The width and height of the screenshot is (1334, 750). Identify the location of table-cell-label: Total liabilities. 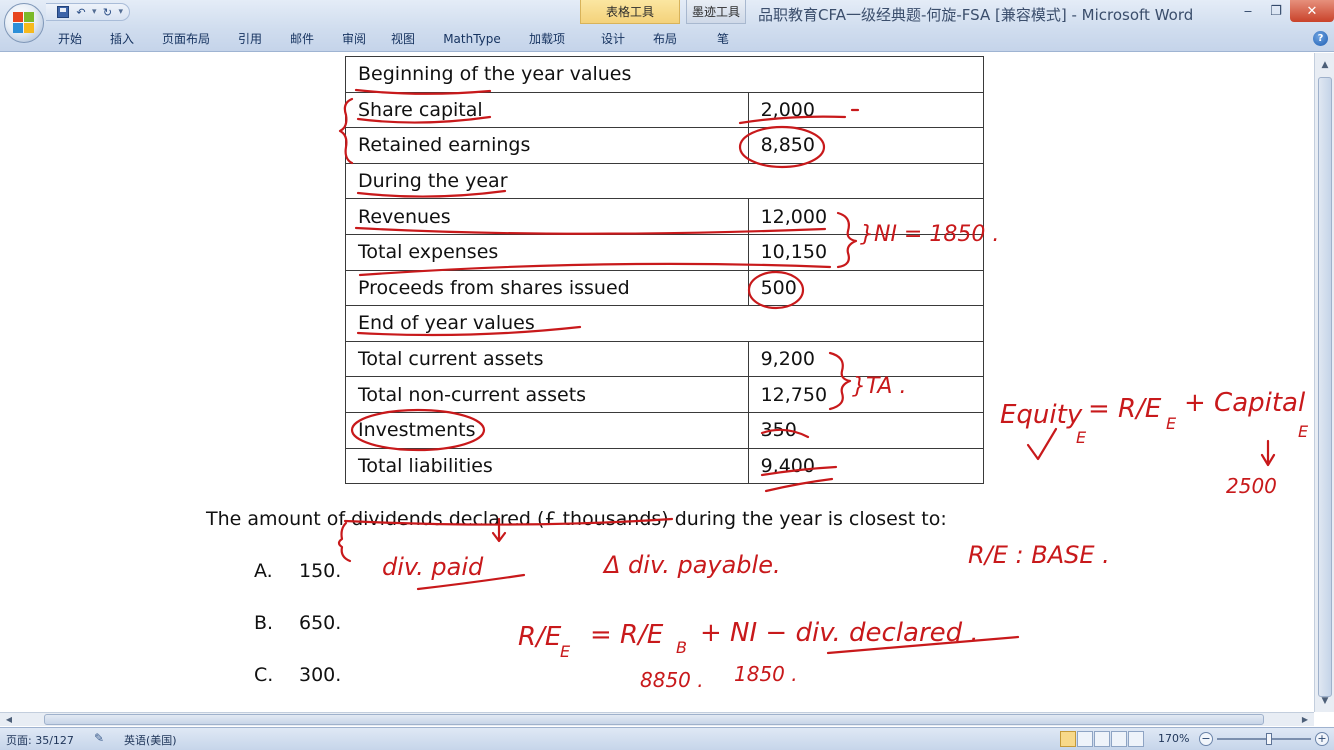
(547, 466).